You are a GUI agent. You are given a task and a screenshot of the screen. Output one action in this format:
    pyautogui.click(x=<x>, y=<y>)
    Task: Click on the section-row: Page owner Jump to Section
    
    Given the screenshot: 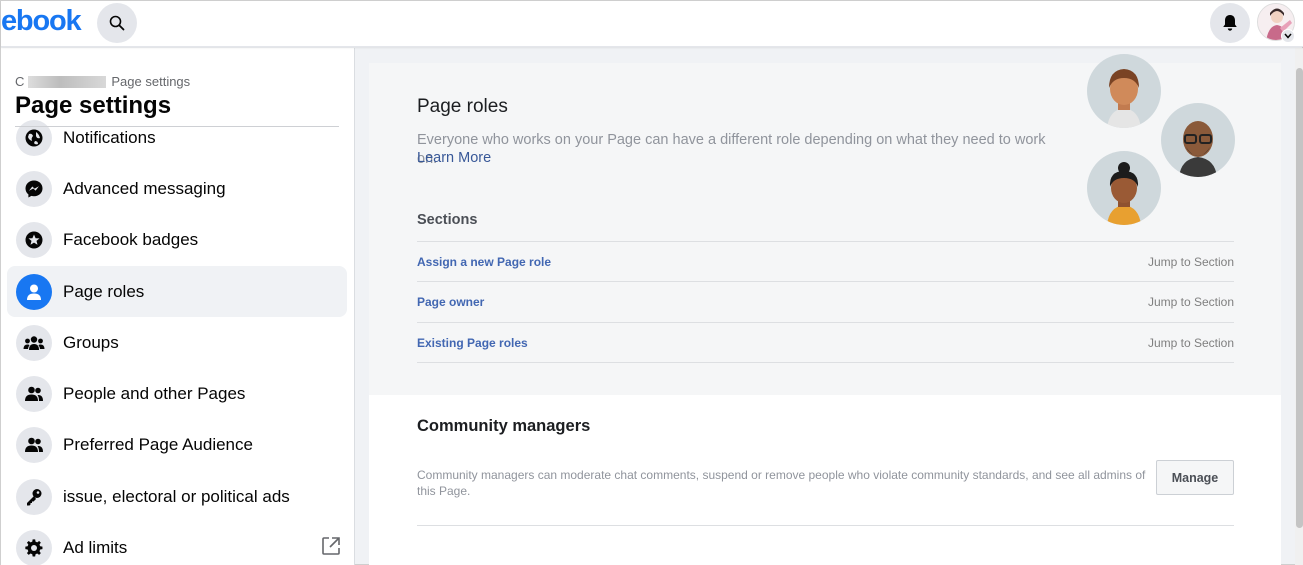 What is the action you would take?
    pyautogui.click(x=825, y=301)
    